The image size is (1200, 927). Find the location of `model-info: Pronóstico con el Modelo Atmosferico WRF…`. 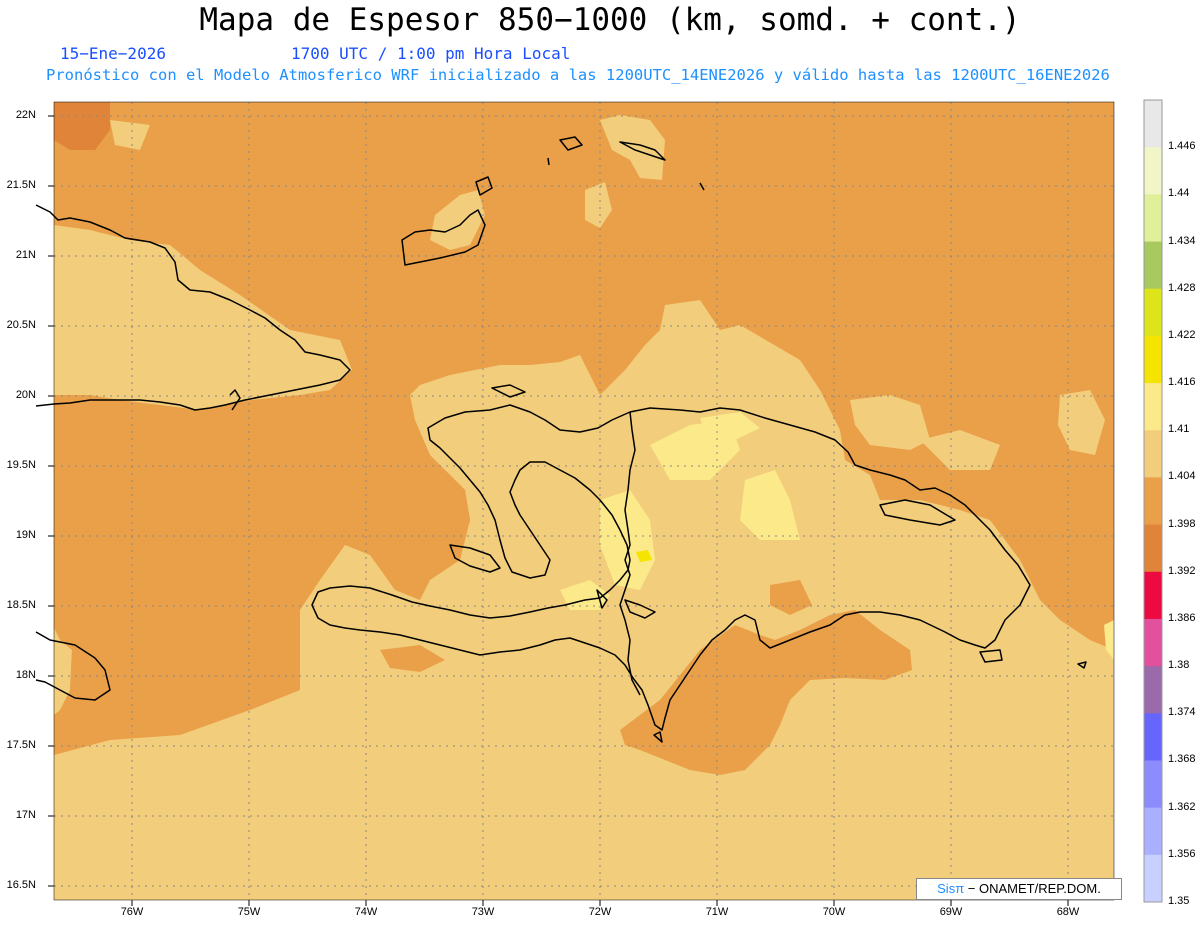

model-info: Pronóstico con el Modelo Atmosferico WRF… is located at coordinates (578, 75).